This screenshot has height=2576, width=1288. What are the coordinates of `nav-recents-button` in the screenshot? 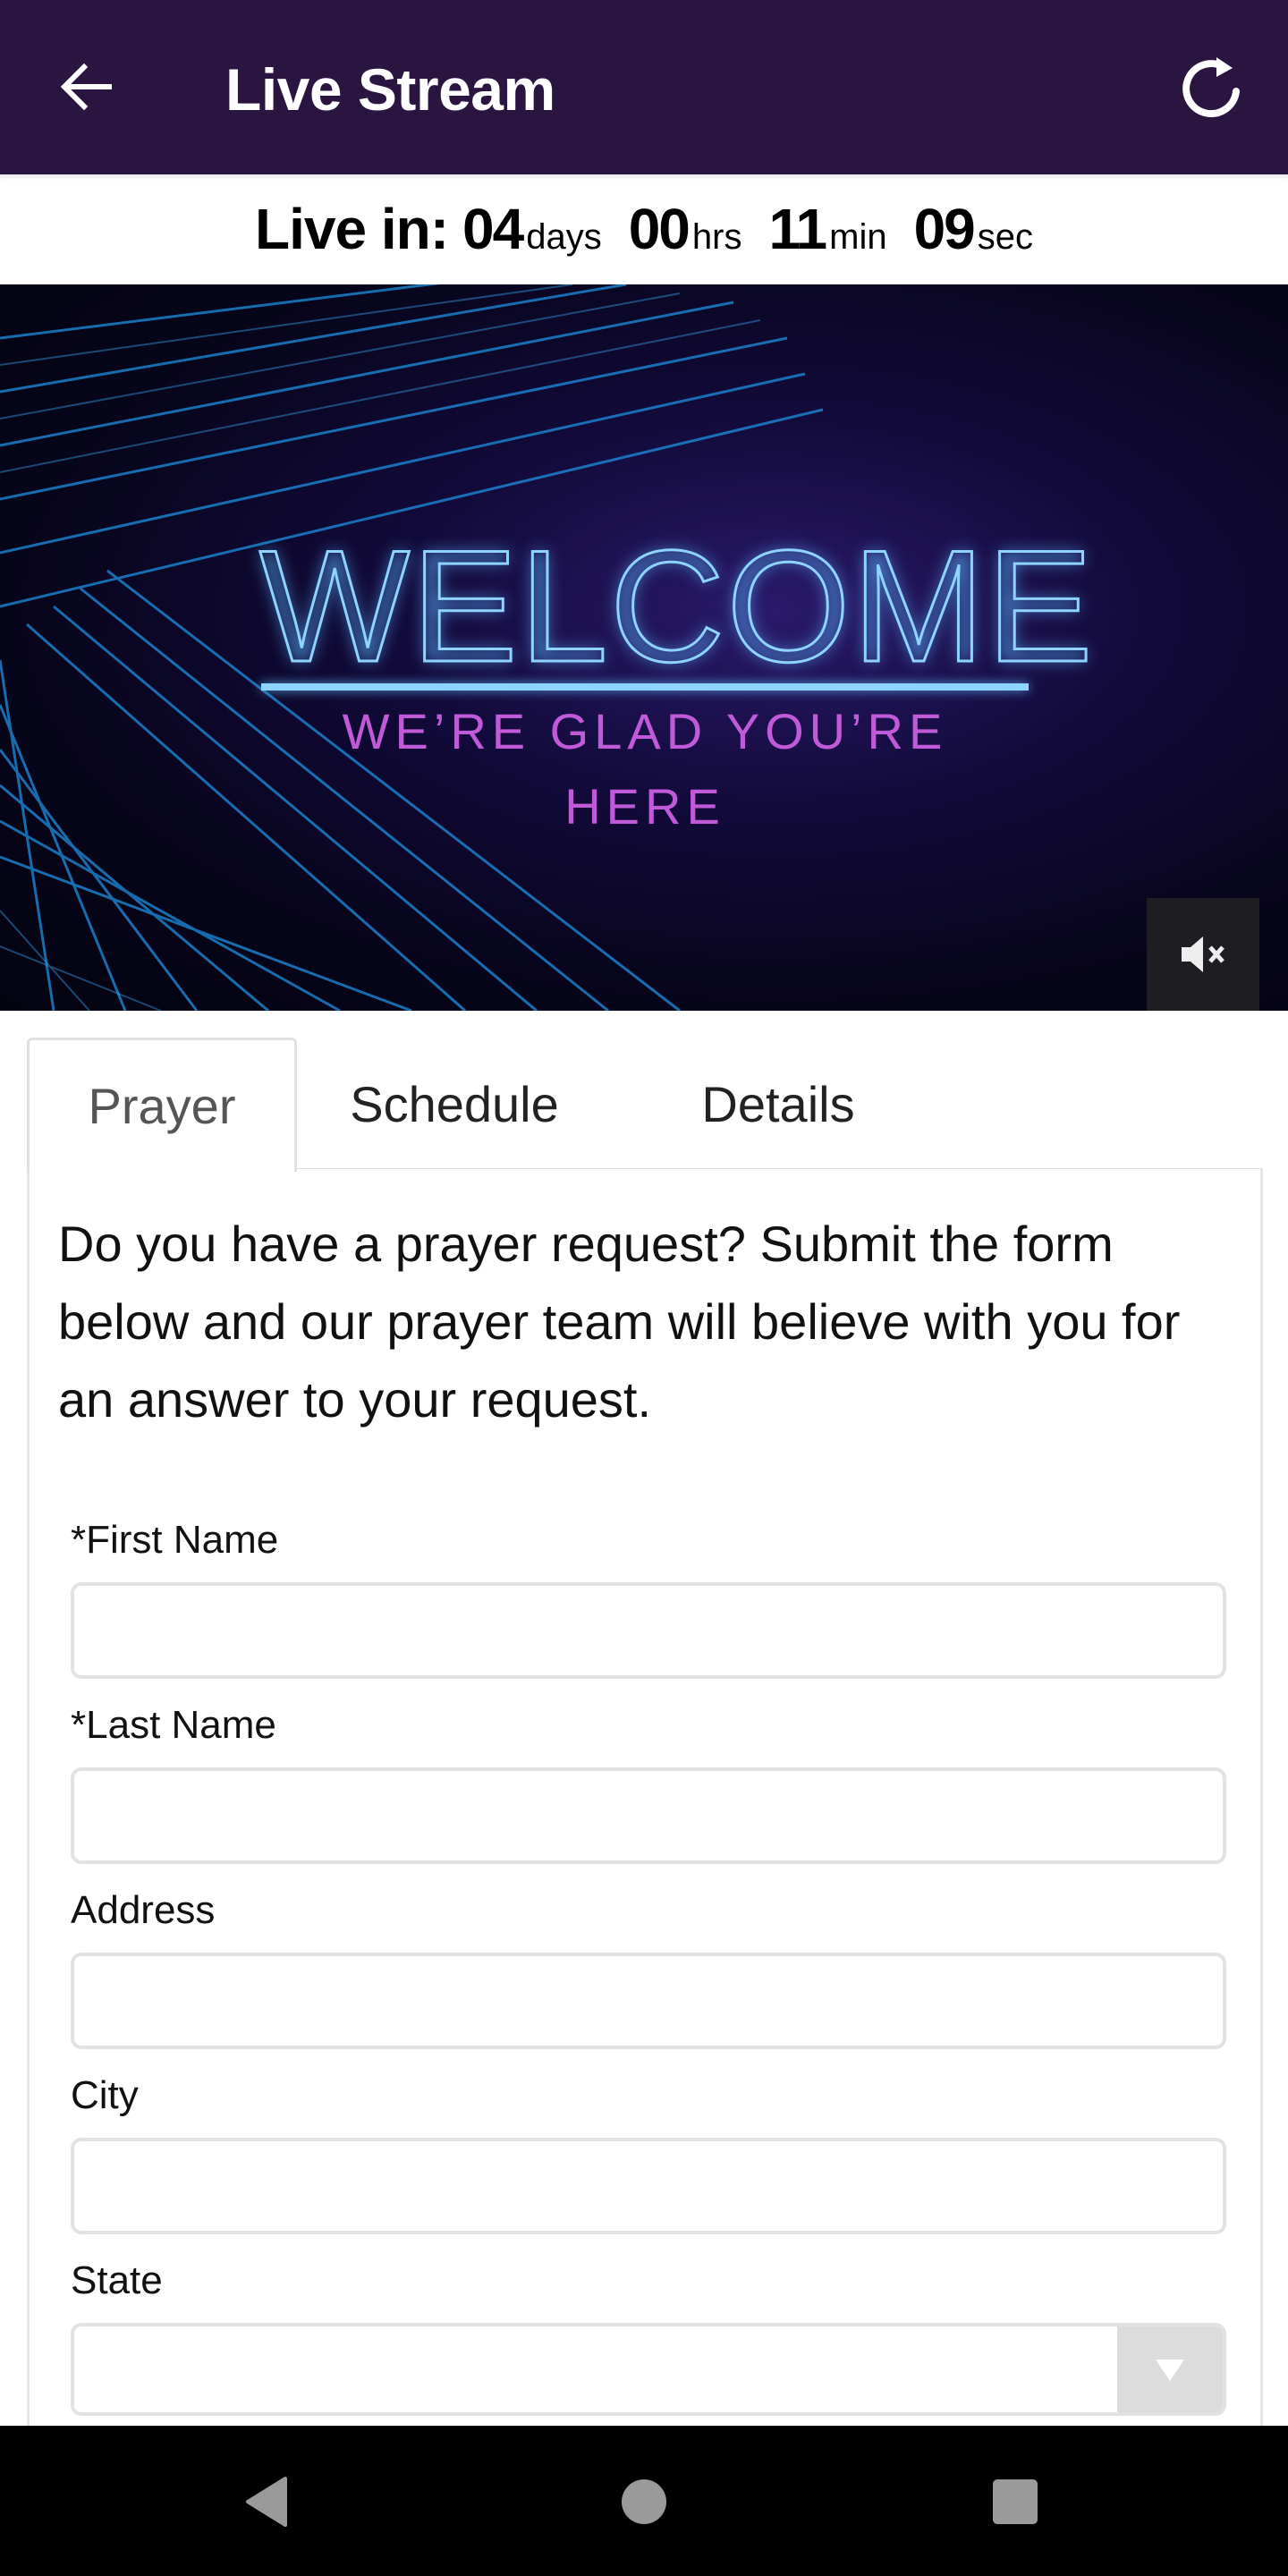 It's located at (1015, 2502).